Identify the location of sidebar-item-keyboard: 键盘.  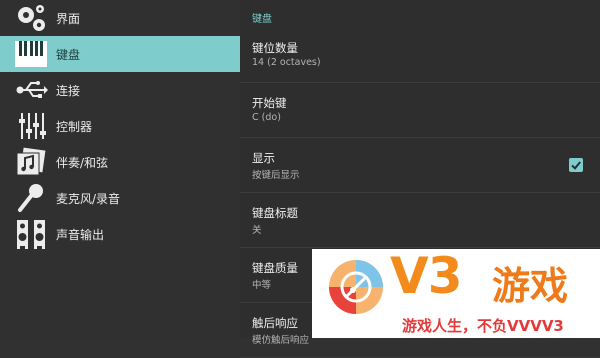
(120, 54).